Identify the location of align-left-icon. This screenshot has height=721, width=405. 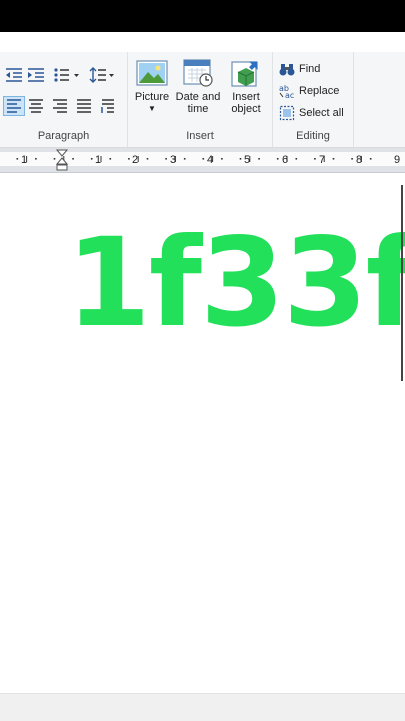
(14, 106).